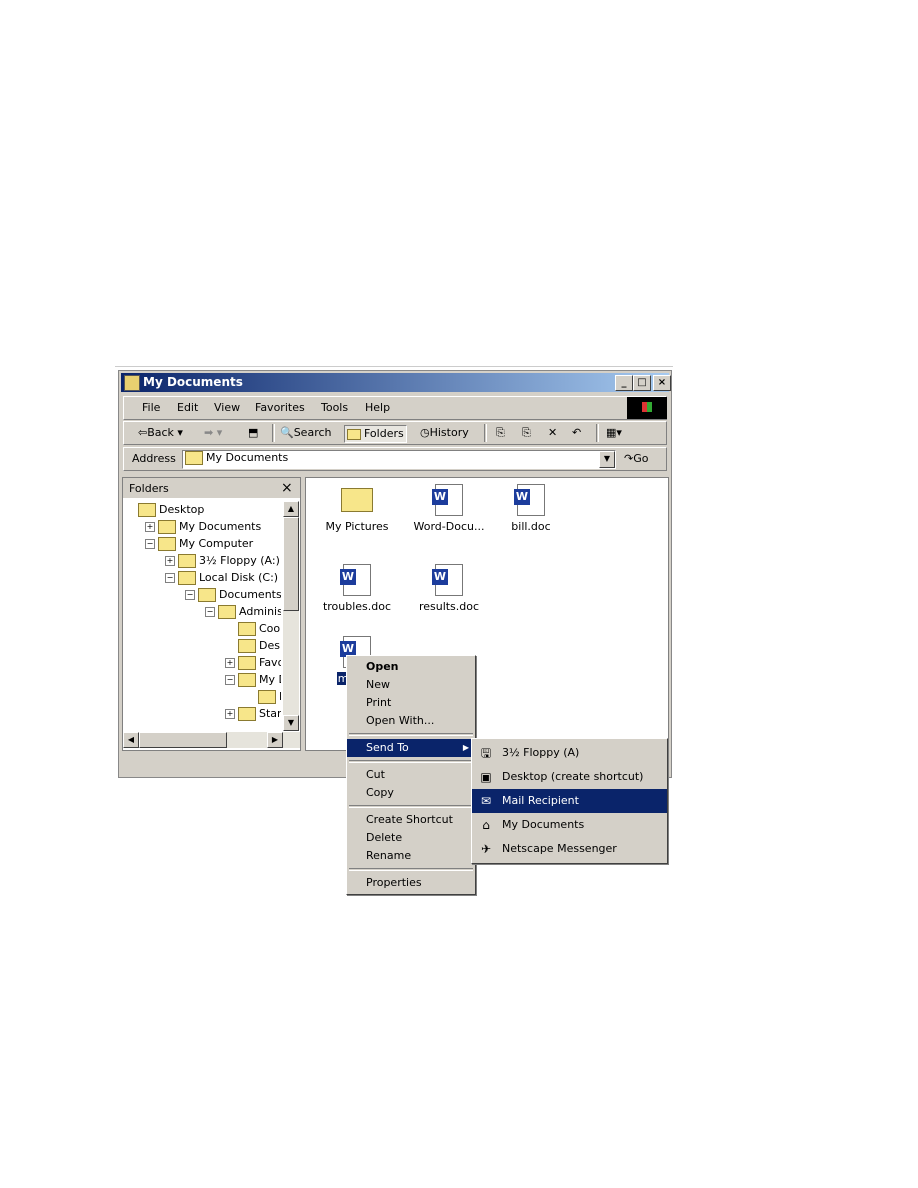 The width and height of the screenshot is (918, 1188). Describe the element at coordinates (396, 382) in the screenshot. I see `title-bar: My Documents _ □ ×` at that location.